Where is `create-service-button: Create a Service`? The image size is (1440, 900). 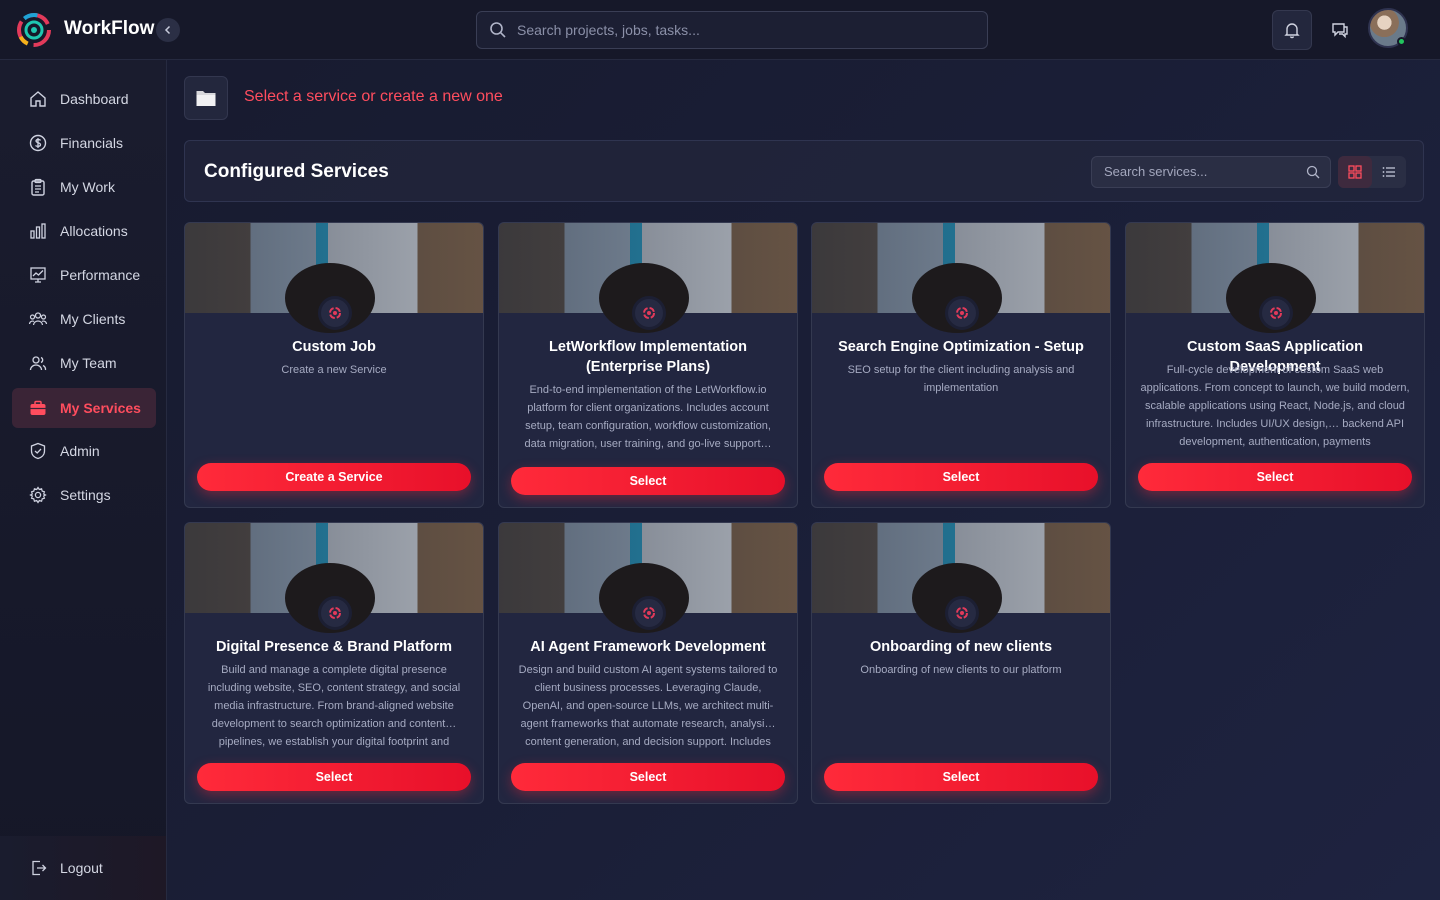 create-service-button: Create a Service is located at coordinates (334, 477).